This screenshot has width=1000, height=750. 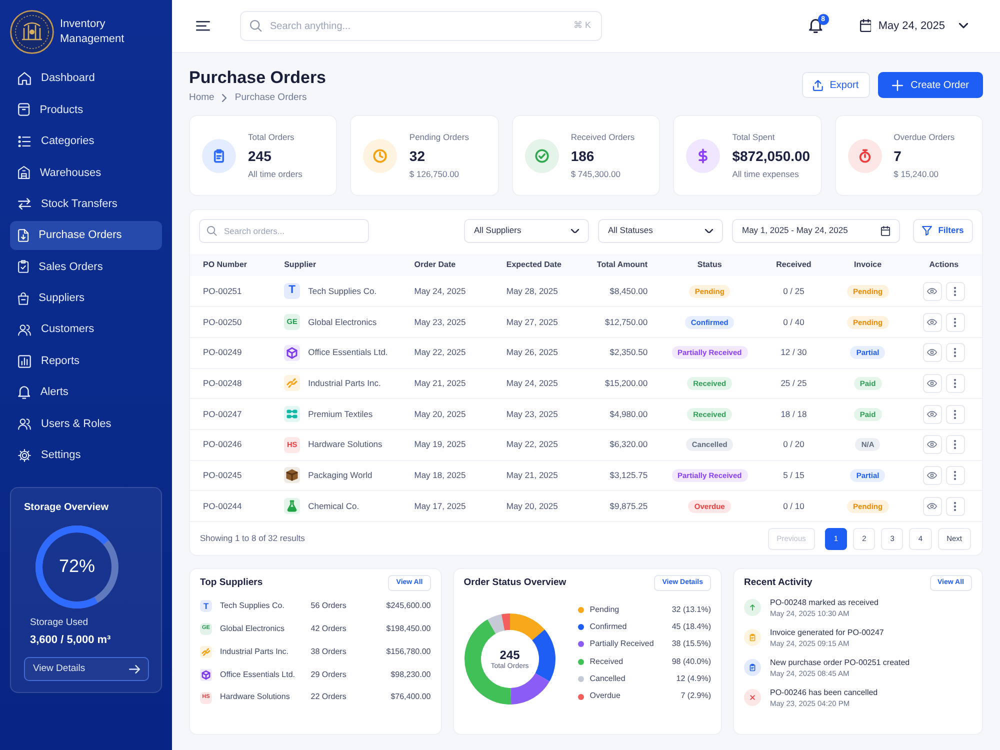 I want to click on sidebar-item: Suppliers, so click(x=86, y=298).